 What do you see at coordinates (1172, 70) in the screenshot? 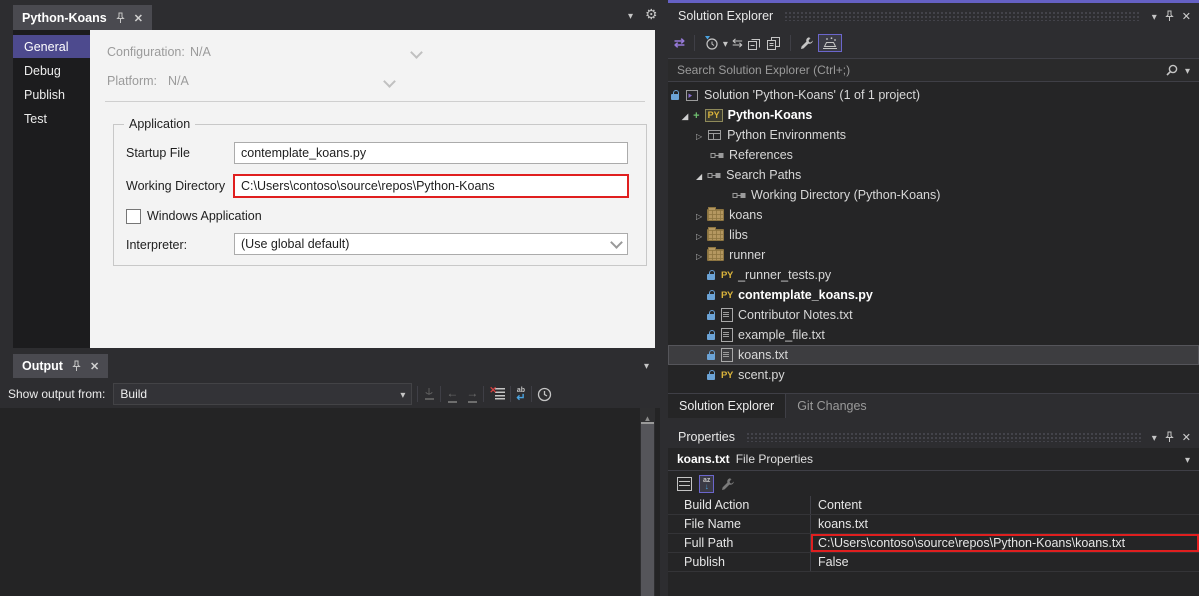
I see `search-icon` at bounding box center [1172, 70].